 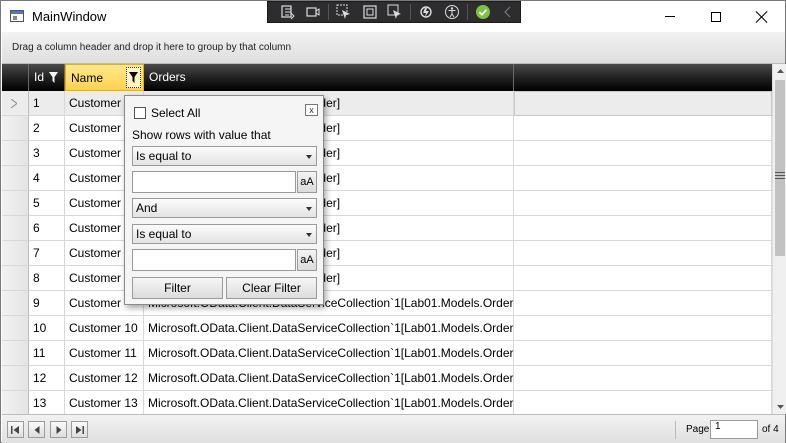 I want to click on collapse-toolbar-button, so click(x=508, y=12).